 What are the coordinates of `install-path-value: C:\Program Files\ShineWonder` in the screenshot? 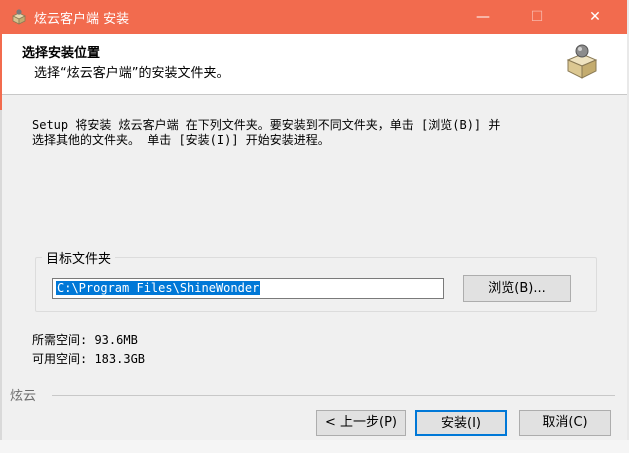 It's located at (158, 288).